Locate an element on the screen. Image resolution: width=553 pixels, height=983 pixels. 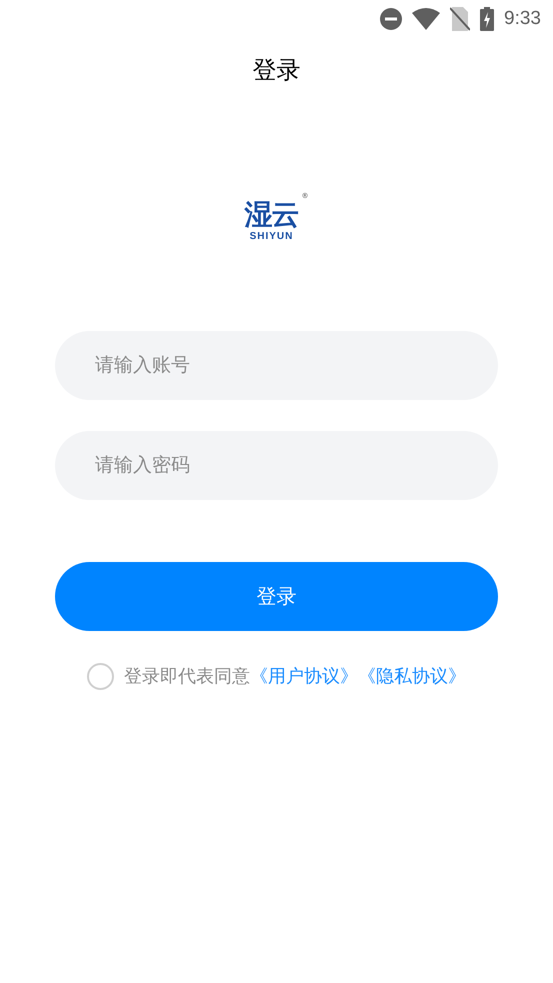
text-field: 请输入密码 is located at coordinates (276, 465).